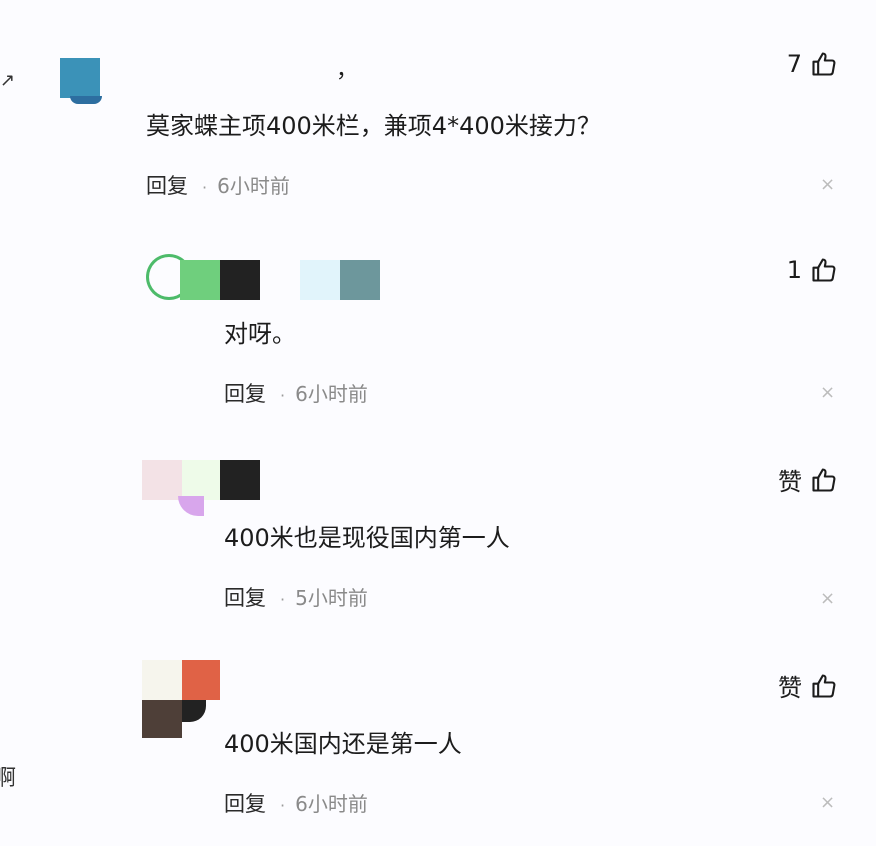 The image size is (876, 846). Describe the element at coordinates (794, 64) in the screenshot. I see `like-count: 7` at that location.